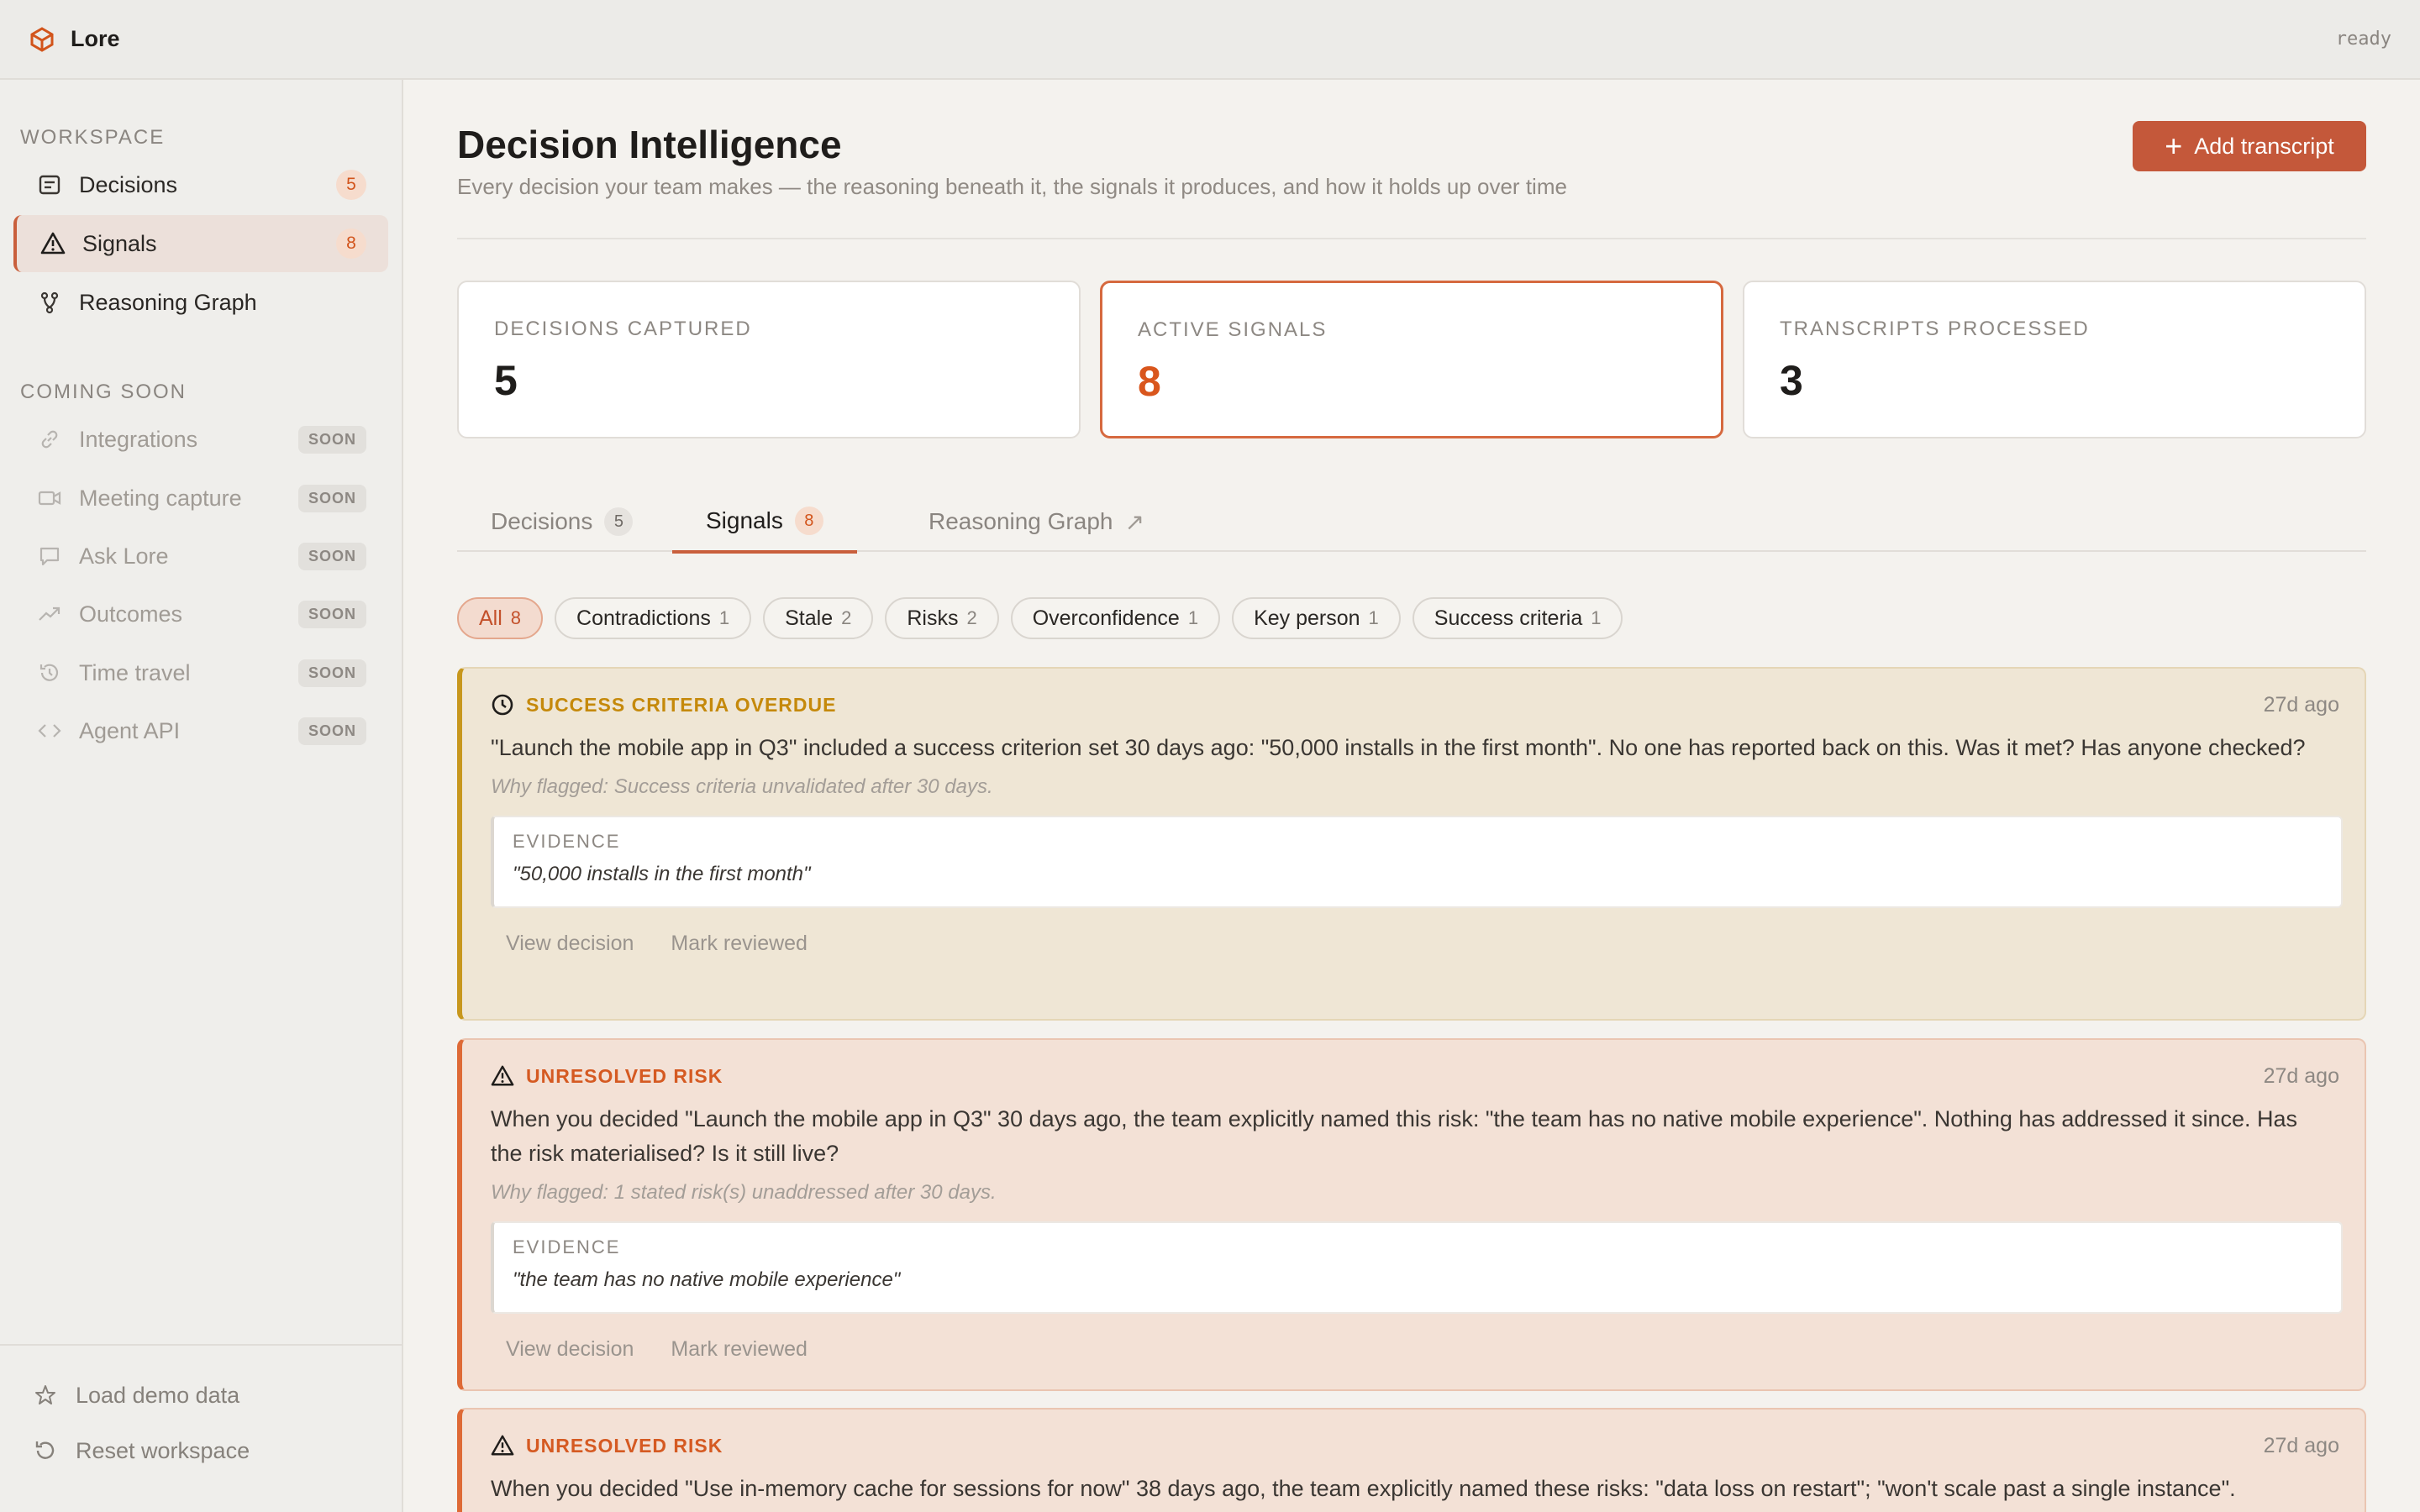  What do you see at coordinates (130, 730) in the screenshot?
I see `sidebar-item-label: Agent API` at bounding box center [130, 730].